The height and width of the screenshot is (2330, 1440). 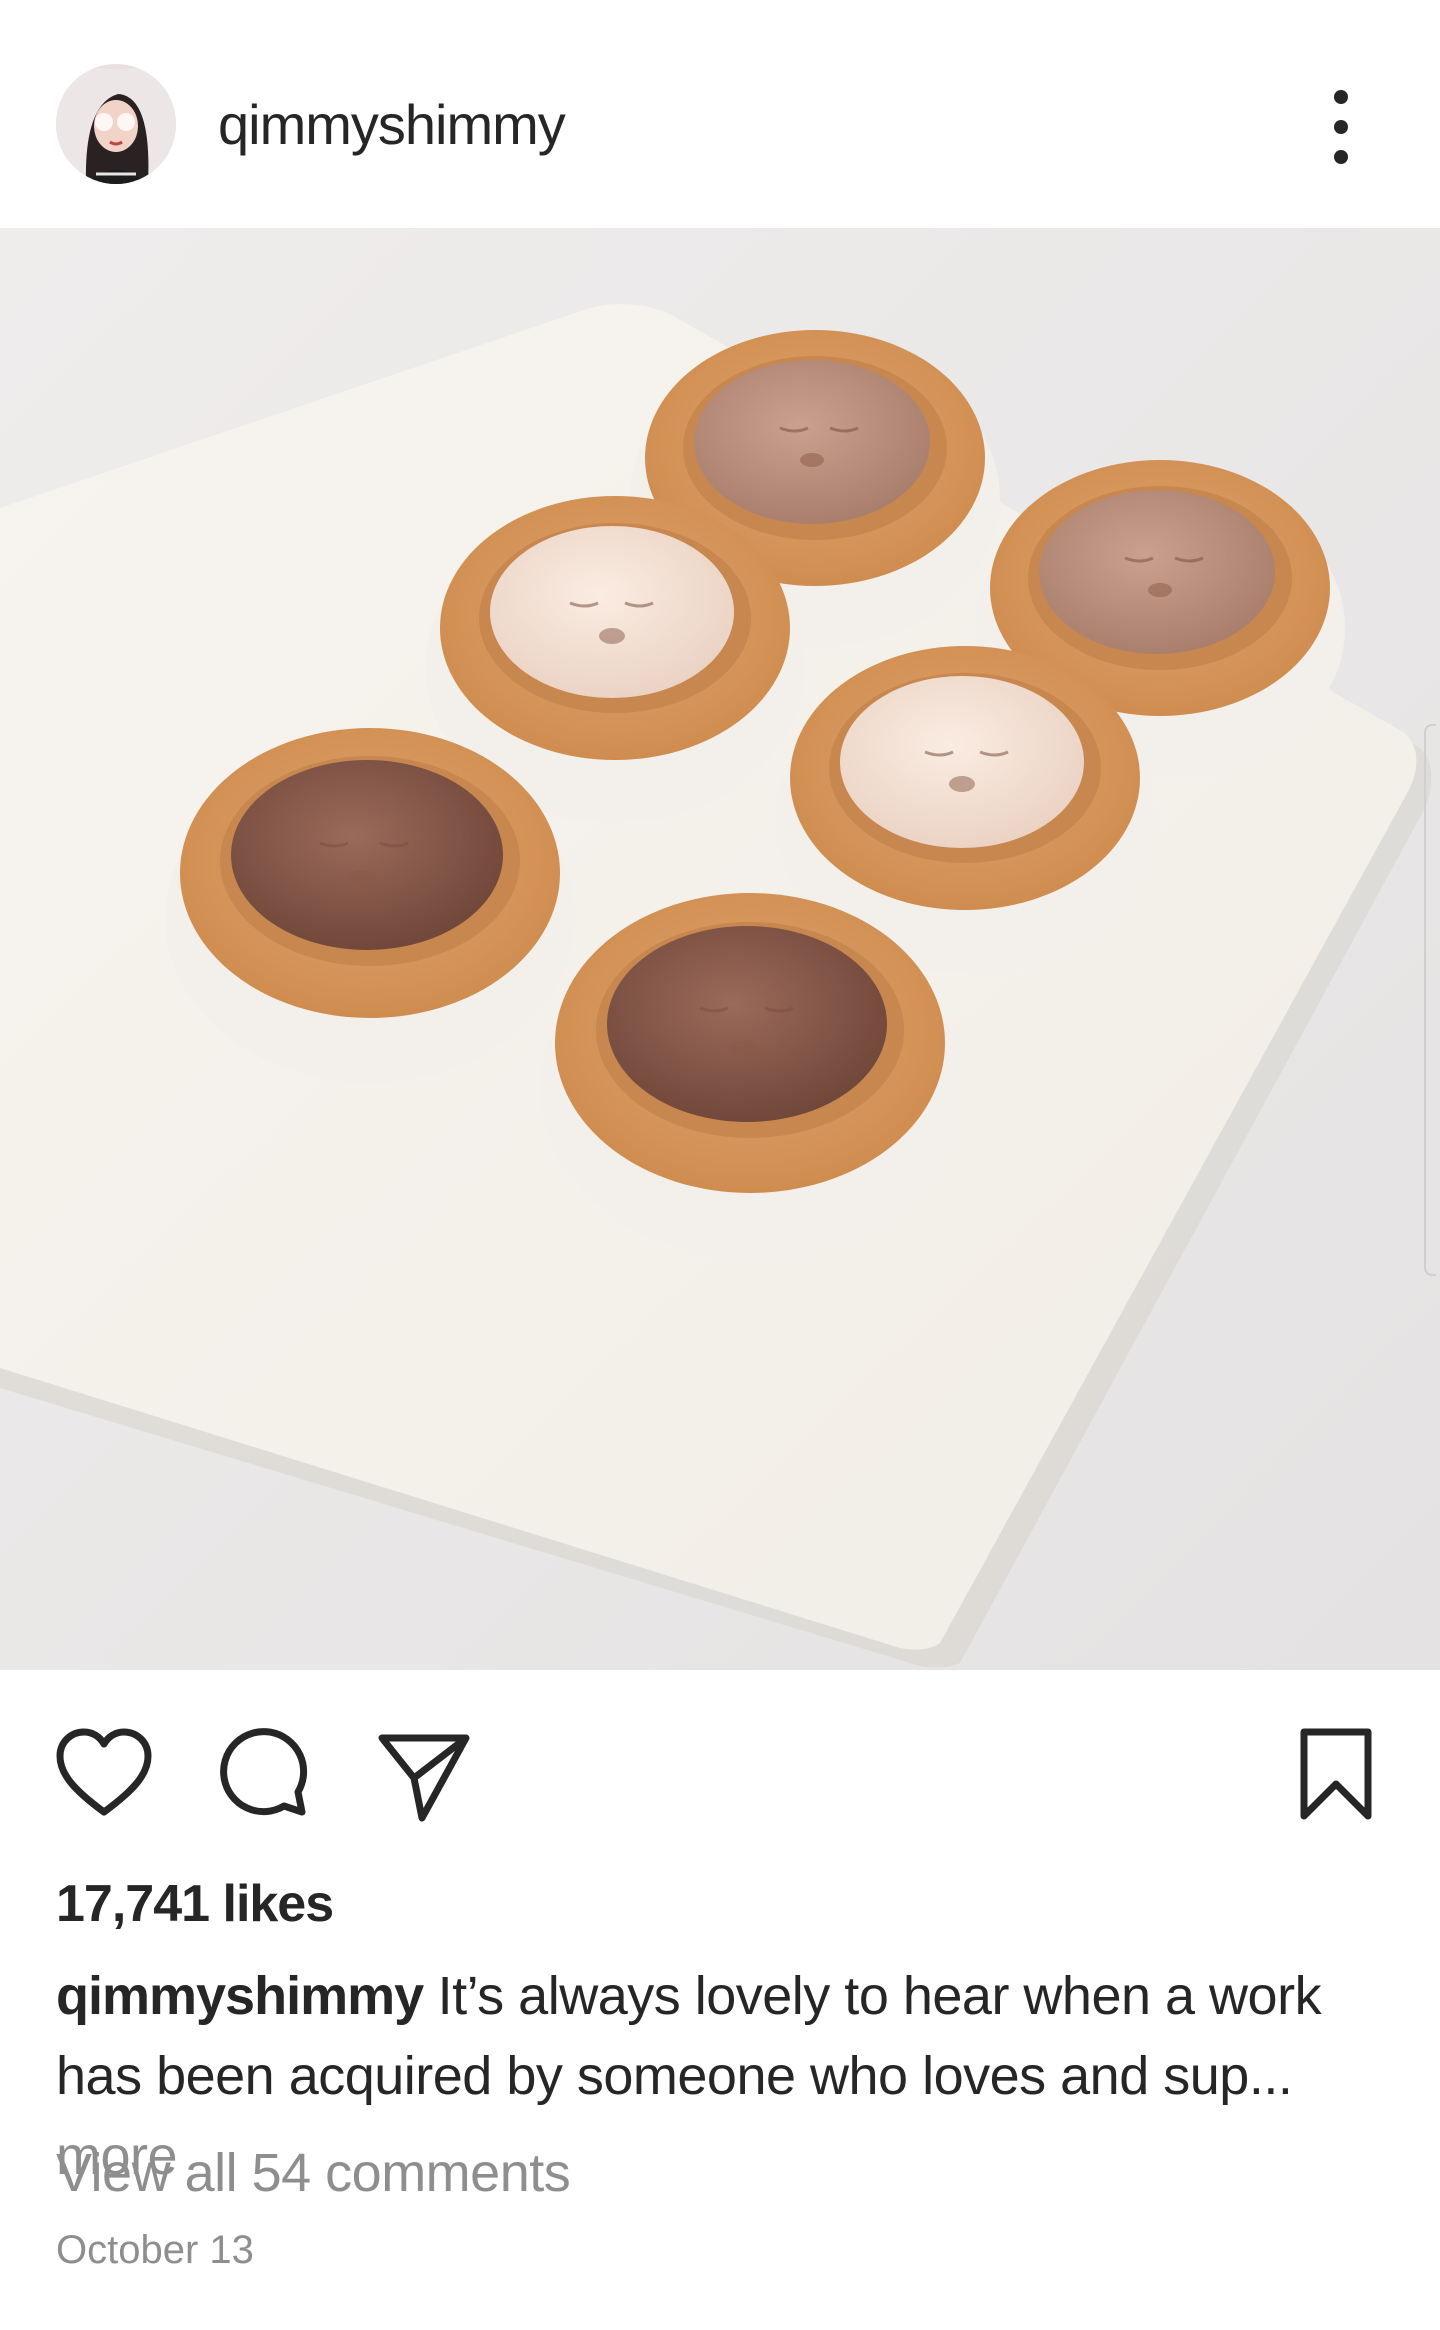 What do you see at coordinates (313, 2173) in the screenshot?
I see `view-all-comments-link: View all 54 comments` at bounding box center [313, 2173].